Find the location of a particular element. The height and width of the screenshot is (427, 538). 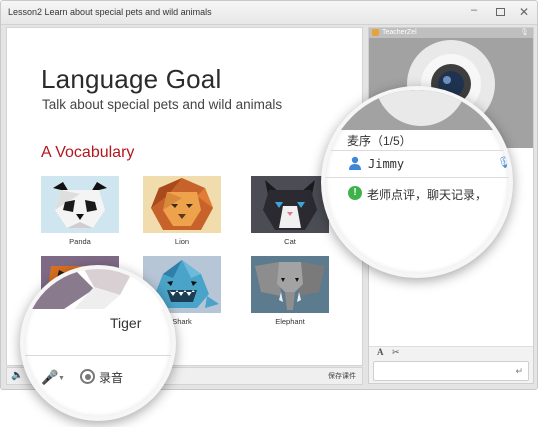

teacher-header: TeacherZel 🎙 is located at coordinates (451, 33).